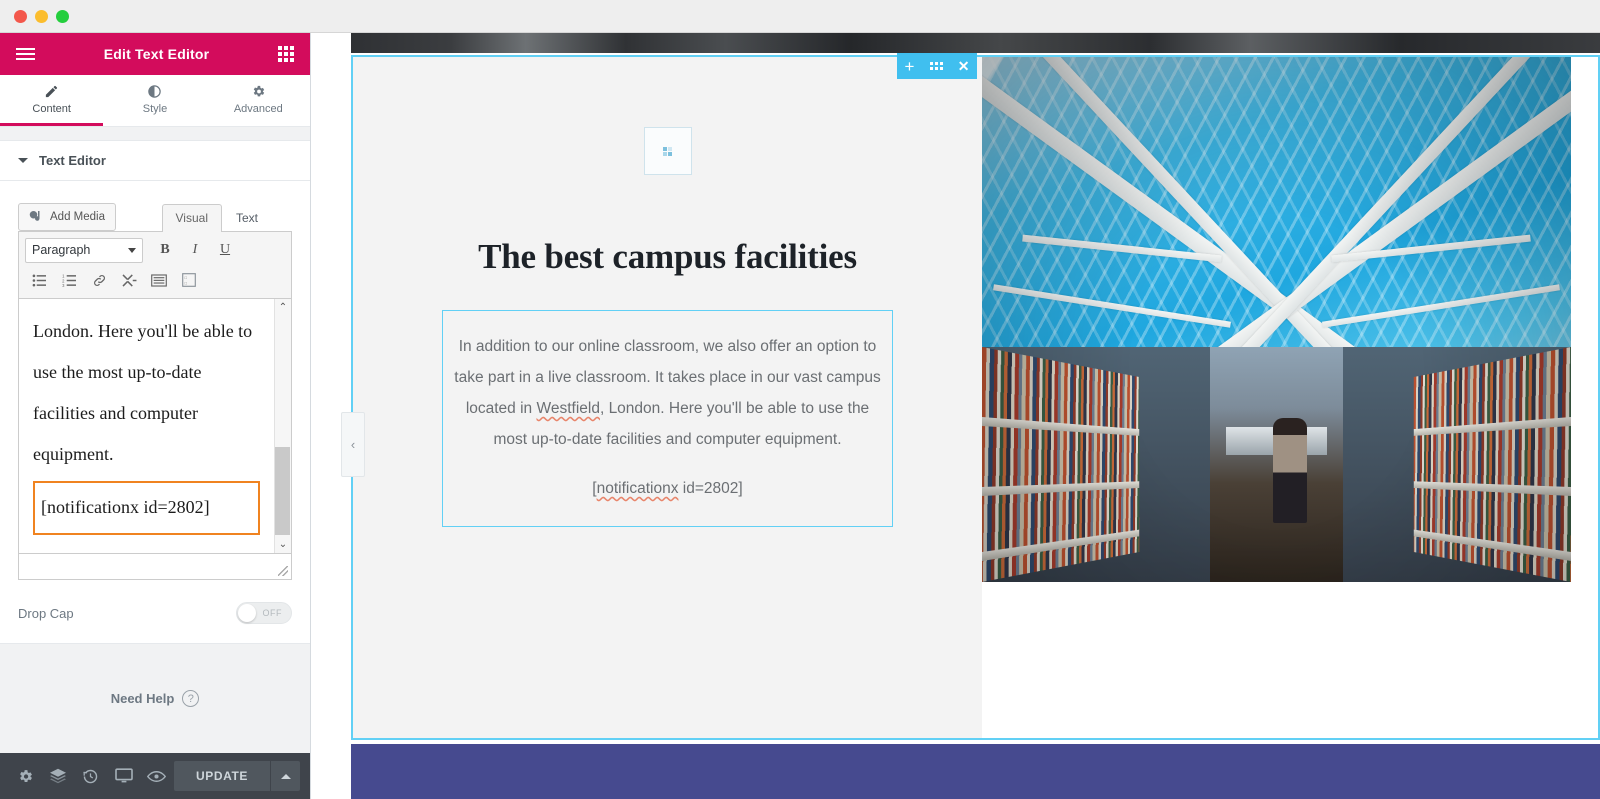 This screenshot has height=799, width=1600. I want to click on format-select: Paragraph, so click(84, 250).